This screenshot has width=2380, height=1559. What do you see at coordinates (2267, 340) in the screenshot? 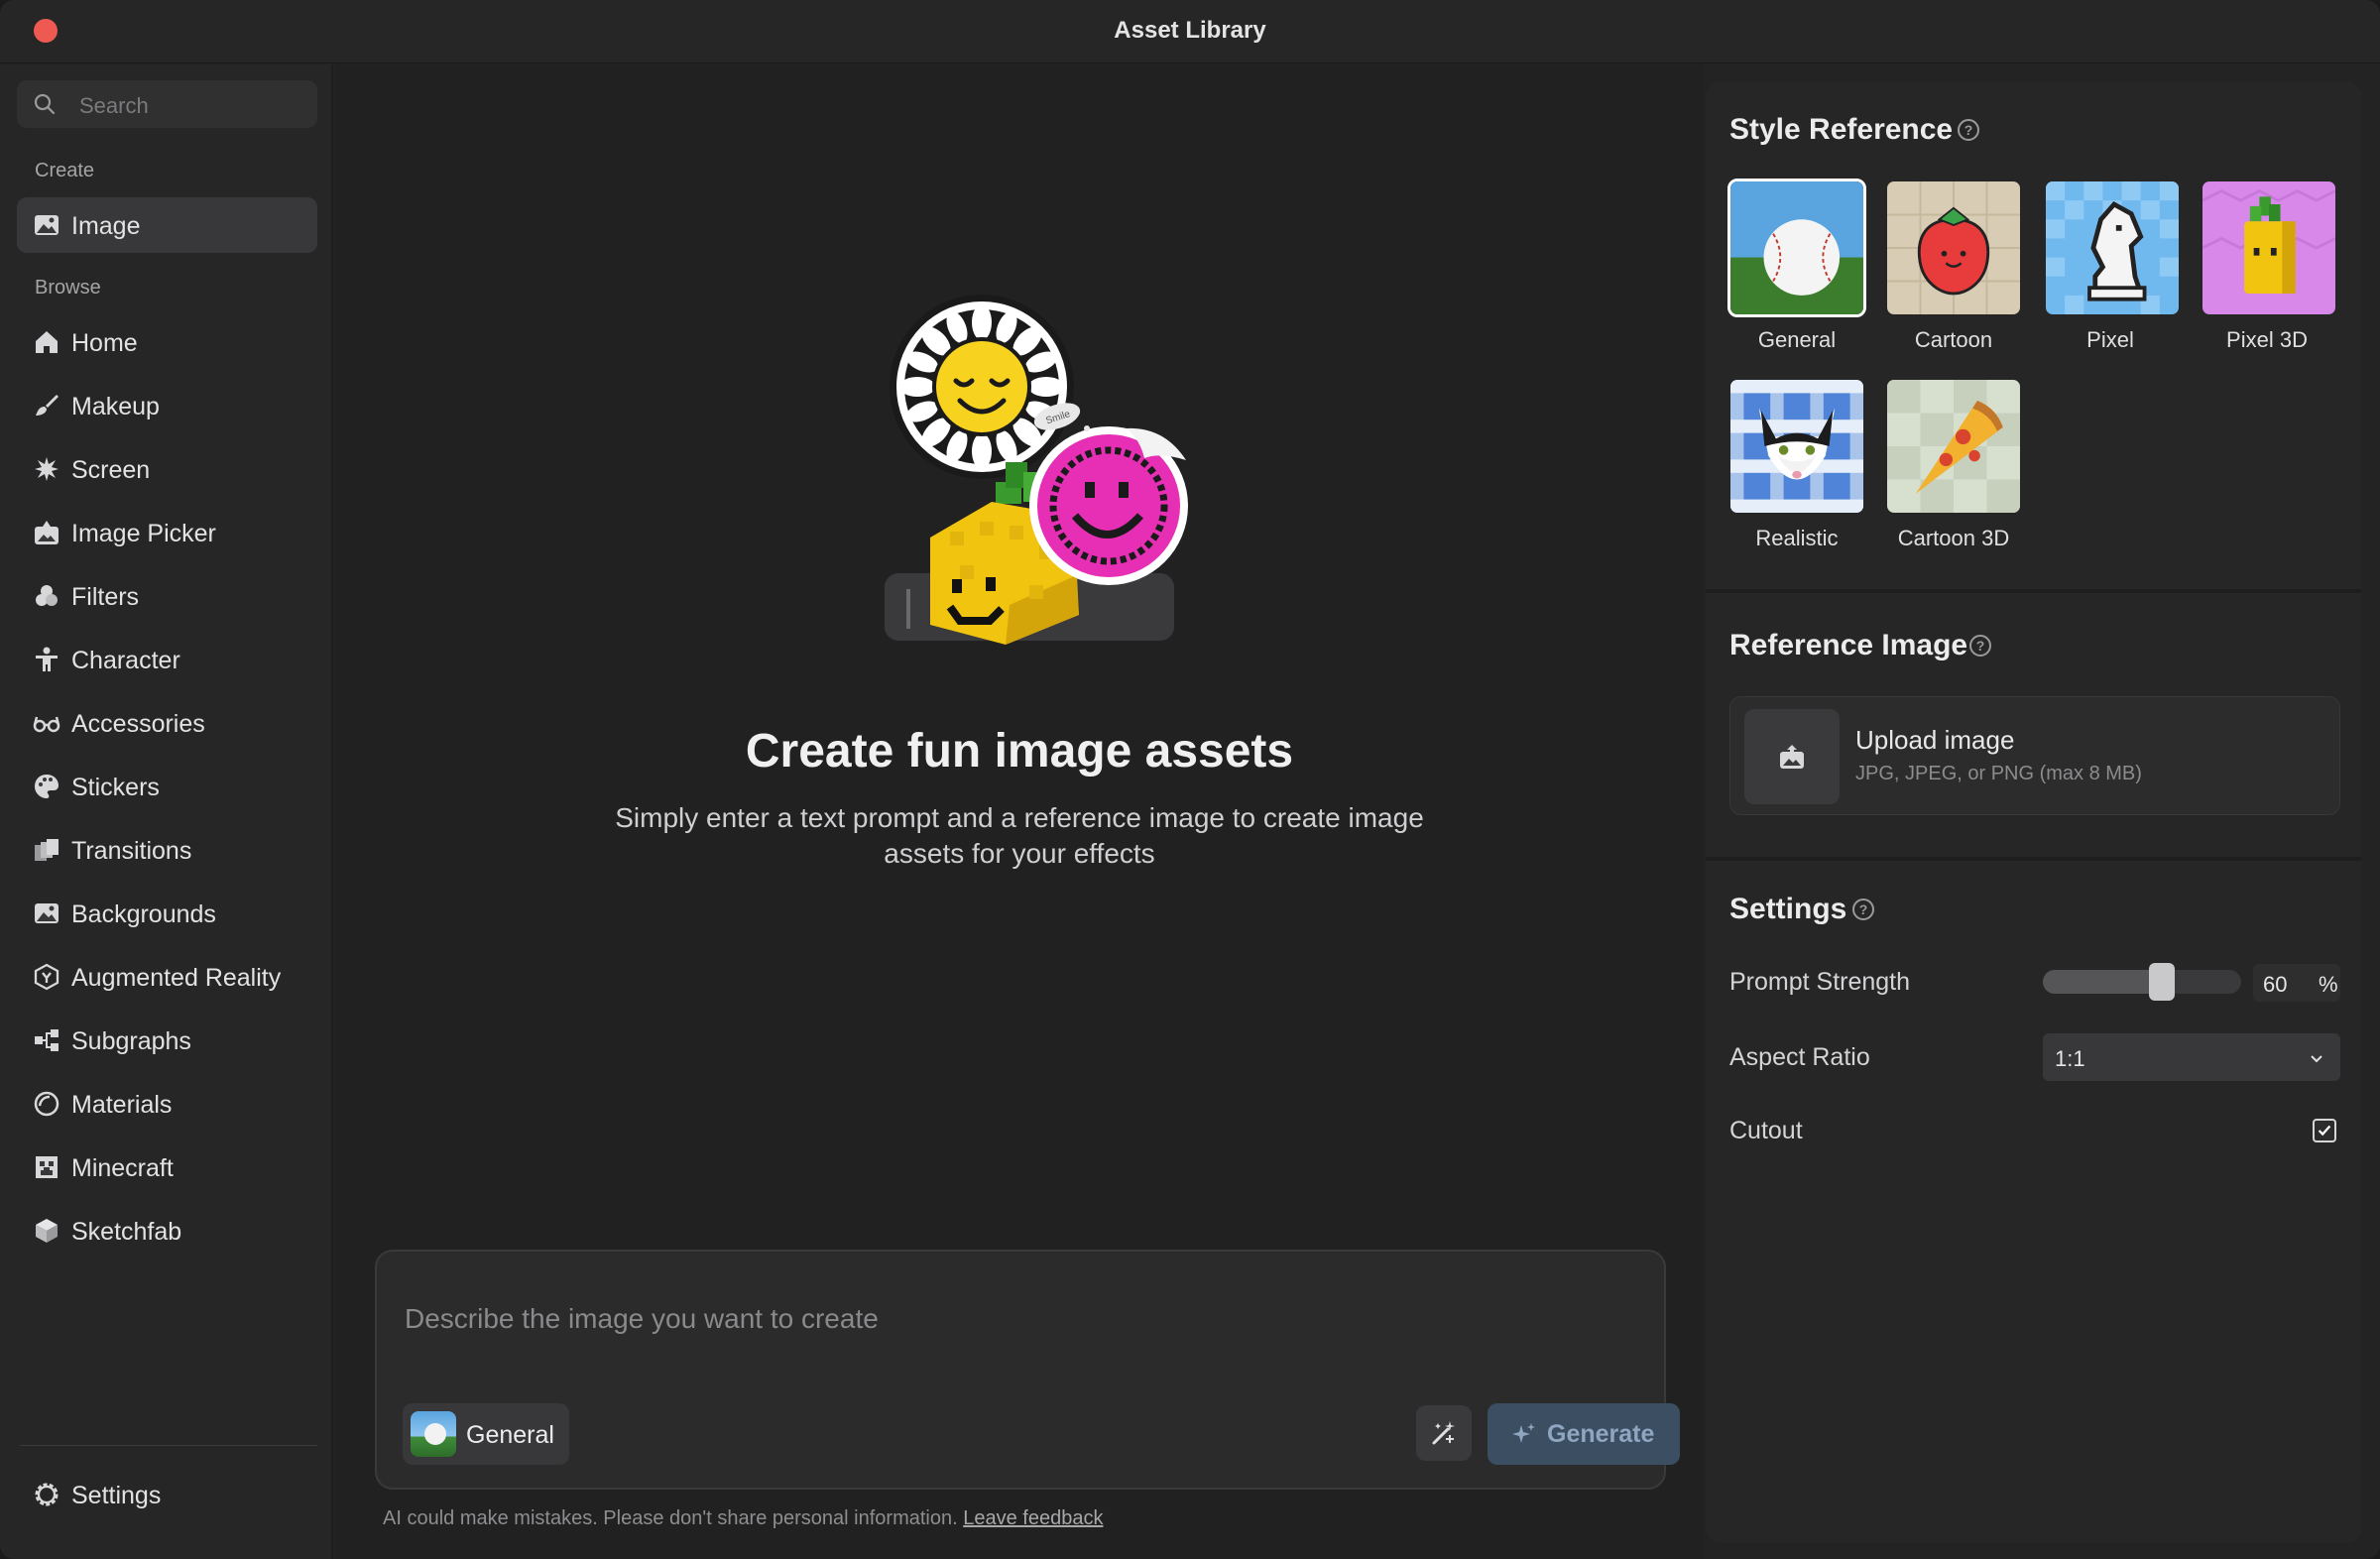
I see `style-label-pixel-3d: Pixel 3D` at bounding box center [2267, 340].